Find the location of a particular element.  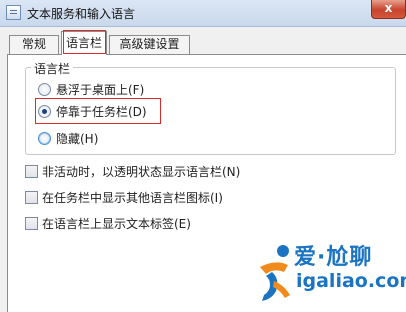

watermark-logo-icon is located at coordinates (275, 273).